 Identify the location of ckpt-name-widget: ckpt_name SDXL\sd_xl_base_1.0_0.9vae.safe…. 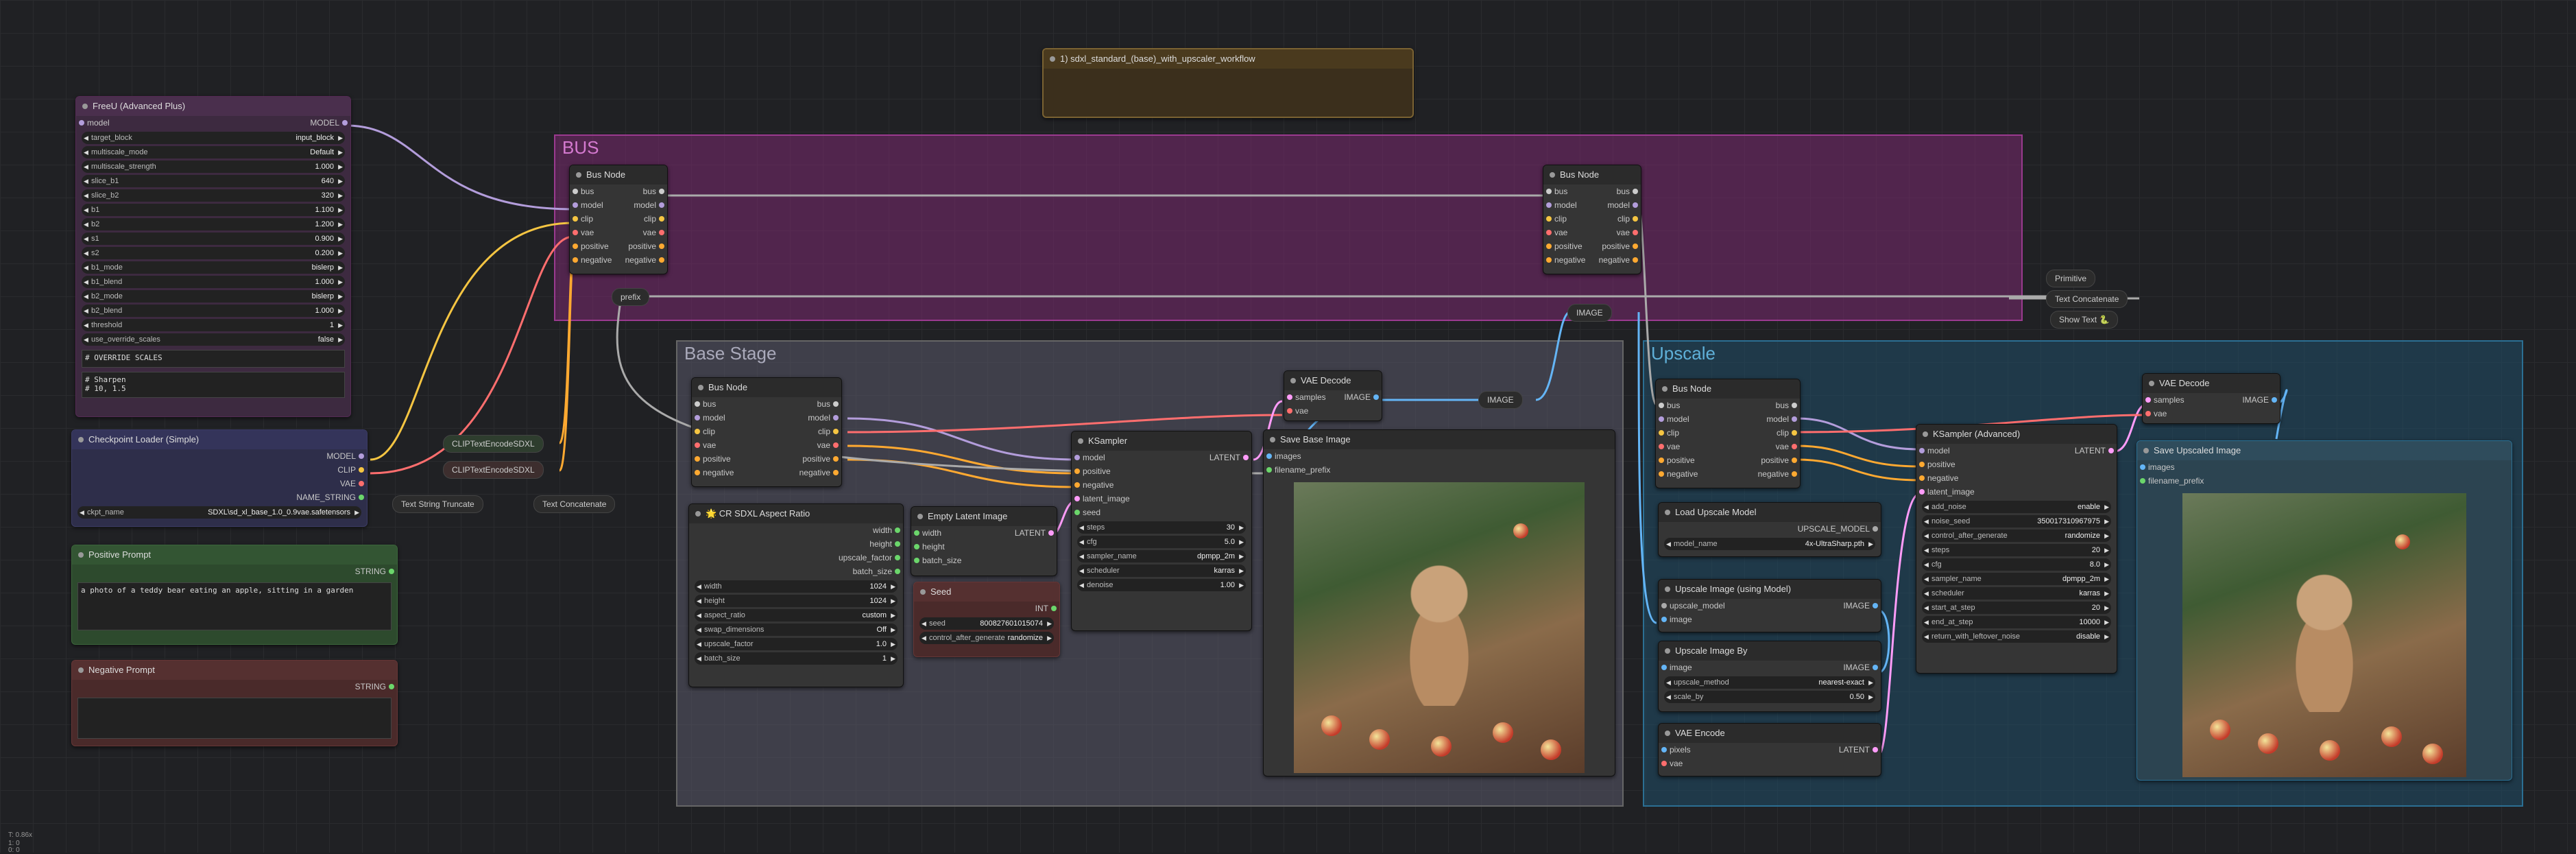
(219, 512).